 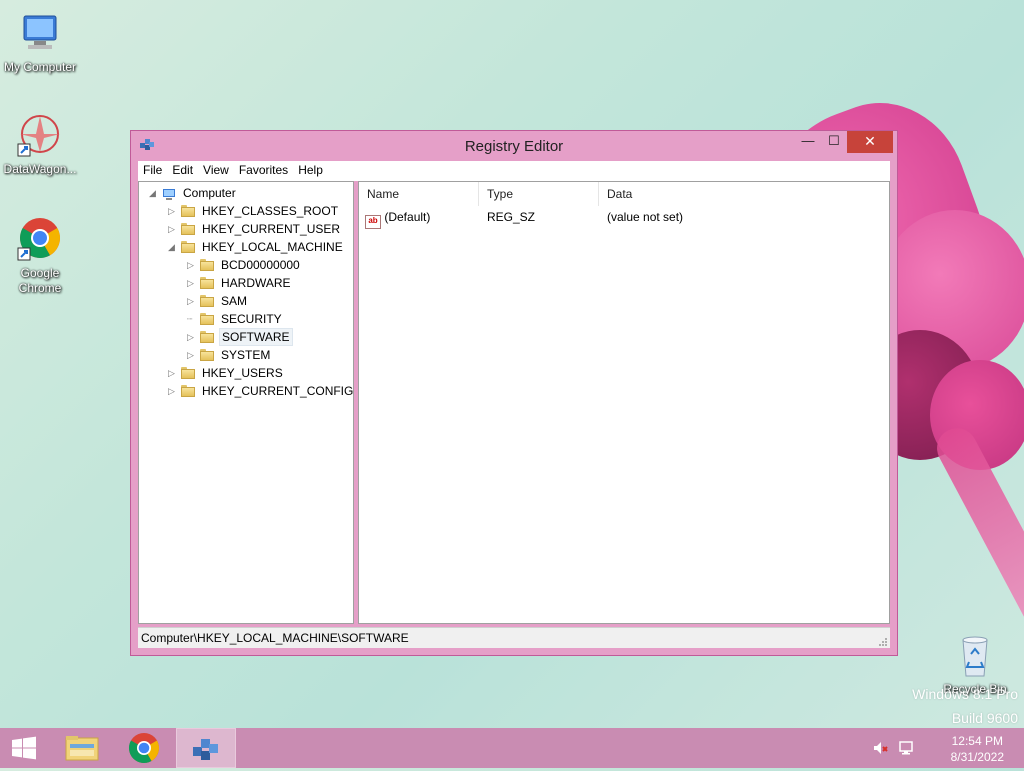 I want to click on menu-edit: Edit, so click(x=182, y=169).